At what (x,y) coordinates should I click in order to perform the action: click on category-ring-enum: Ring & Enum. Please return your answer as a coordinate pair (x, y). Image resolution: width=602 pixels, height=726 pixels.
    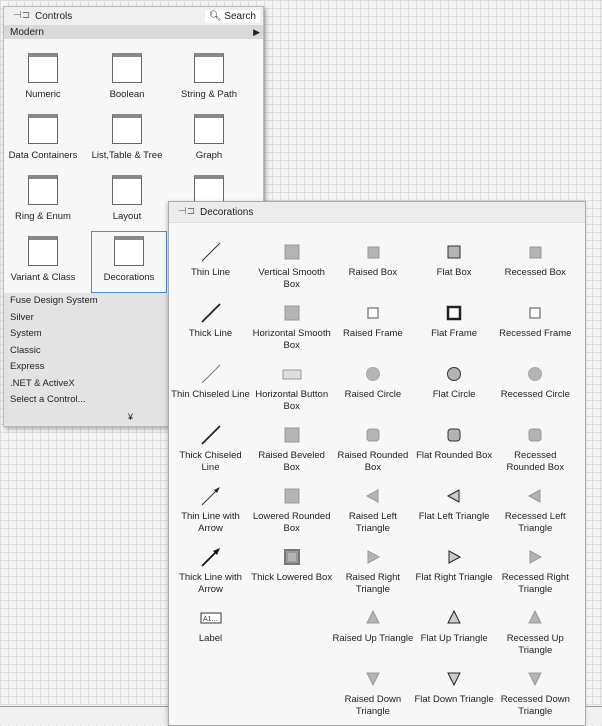
    Looking at the image, I should click on (43, 201).